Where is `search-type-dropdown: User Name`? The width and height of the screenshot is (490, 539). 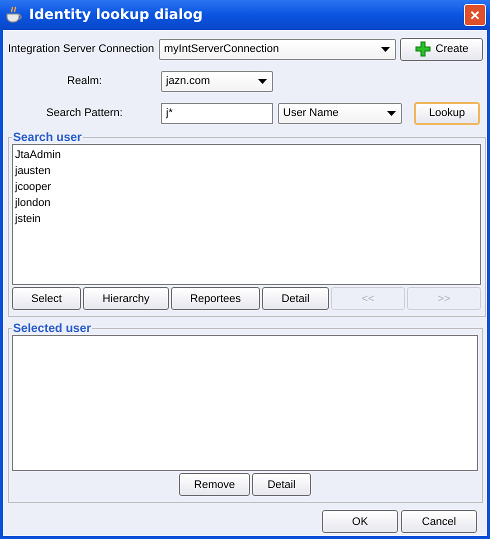
search-type-dropdown: User Name is located at coordinates (340, 113).